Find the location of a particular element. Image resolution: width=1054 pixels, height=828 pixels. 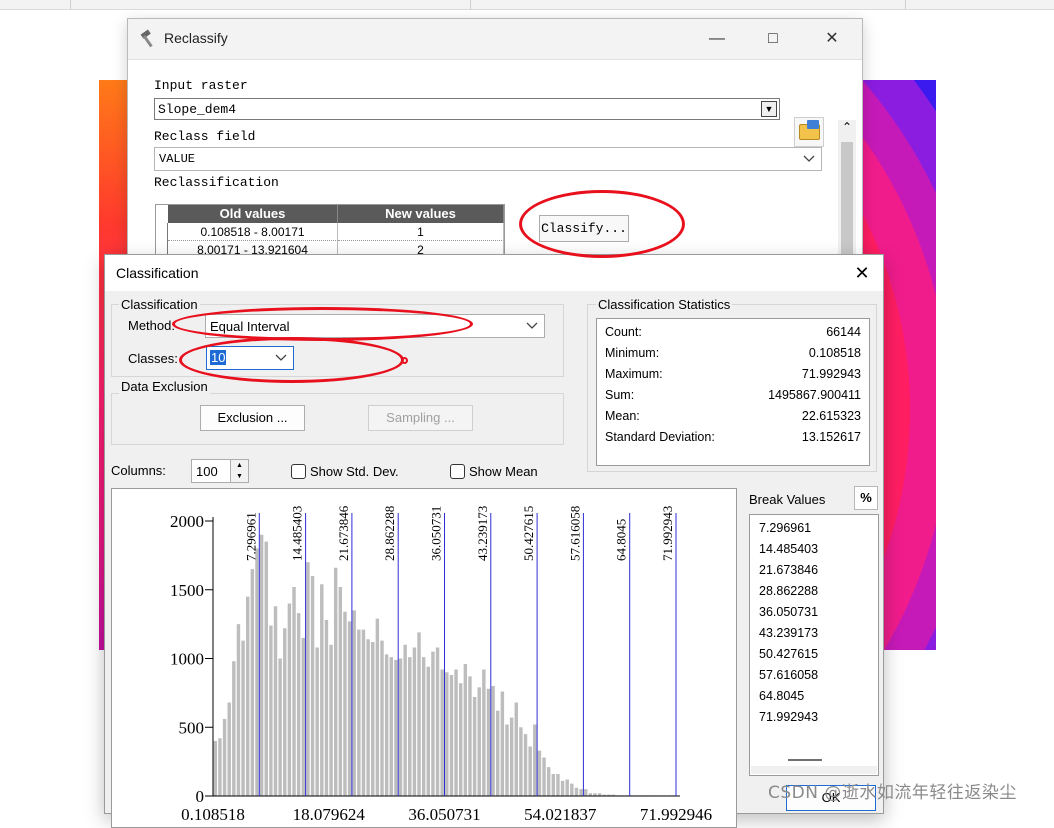

break-value-item: 43.239173 is located at coordinates (788, 633).